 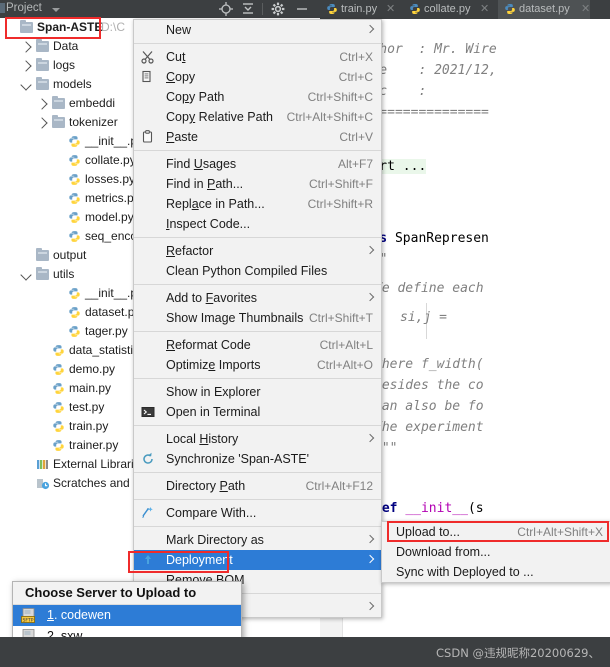 What do you see at coordinates (213, 392) in the screenshot?
I see `menu-item-label: Show in Explorer` at bounding box center [213, 392].